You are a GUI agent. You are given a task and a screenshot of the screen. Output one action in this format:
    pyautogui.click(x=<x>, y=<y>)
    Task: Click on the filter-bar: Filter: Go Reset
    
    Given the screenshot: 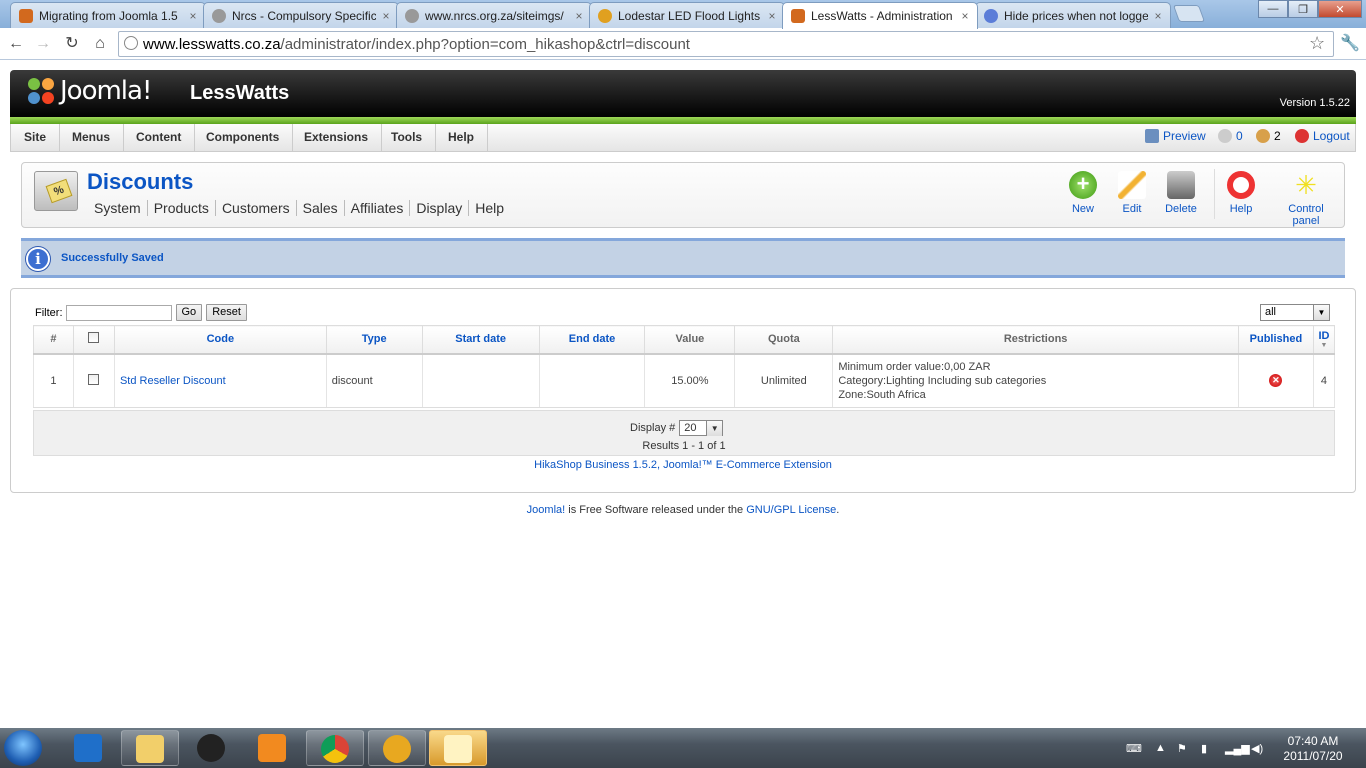 What is the action you would take?
    pyautogui.click(x=143, y=312)
    